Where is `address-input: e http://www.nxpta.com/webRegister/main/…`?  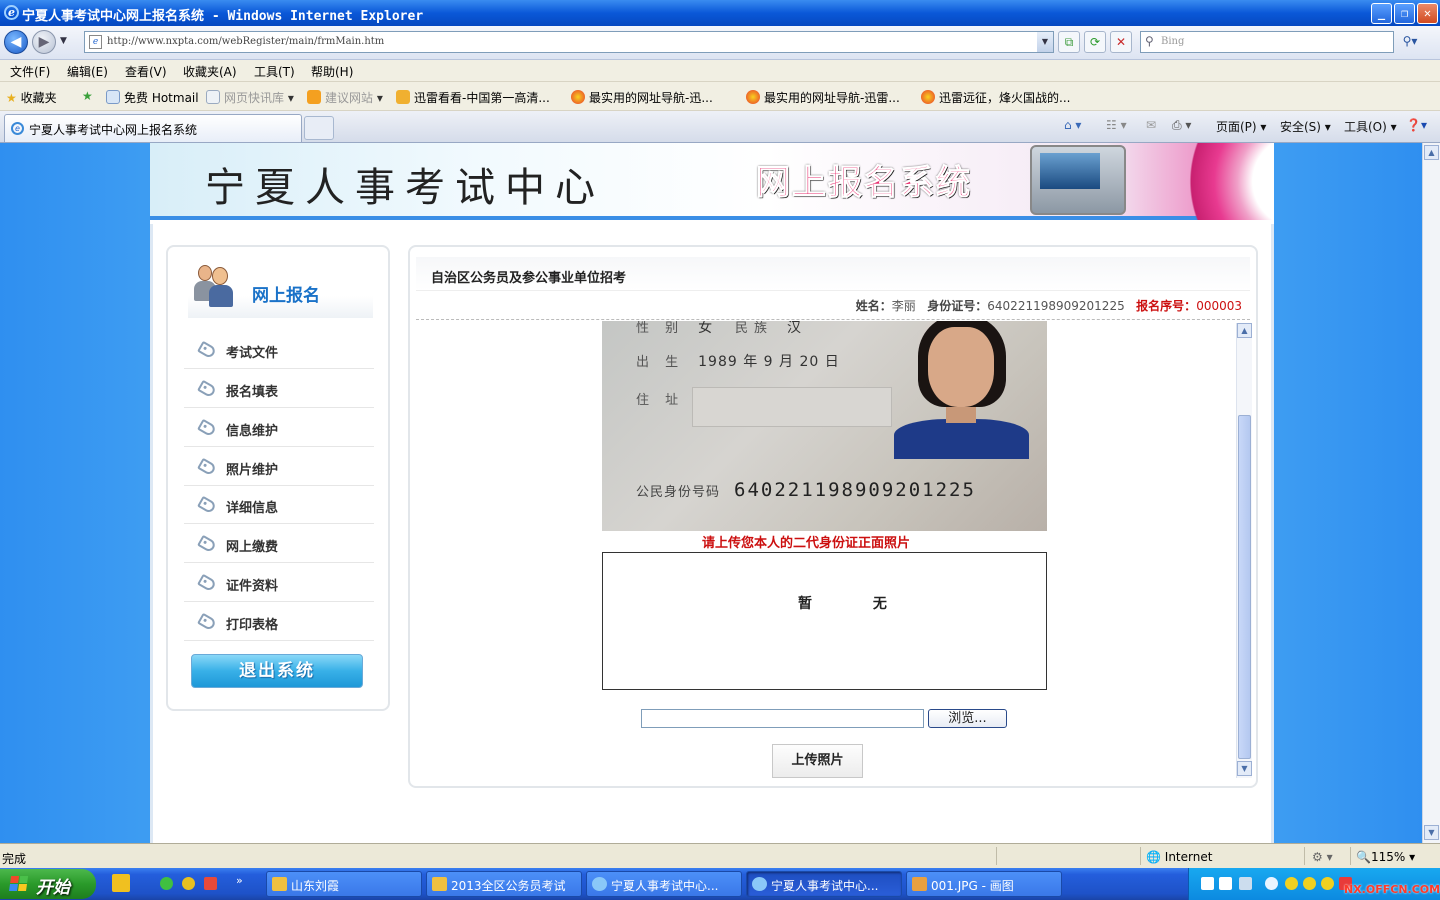
address-input: e http://www.nxpta.com/webRegister/main/… is located at coordinates (569, 42).